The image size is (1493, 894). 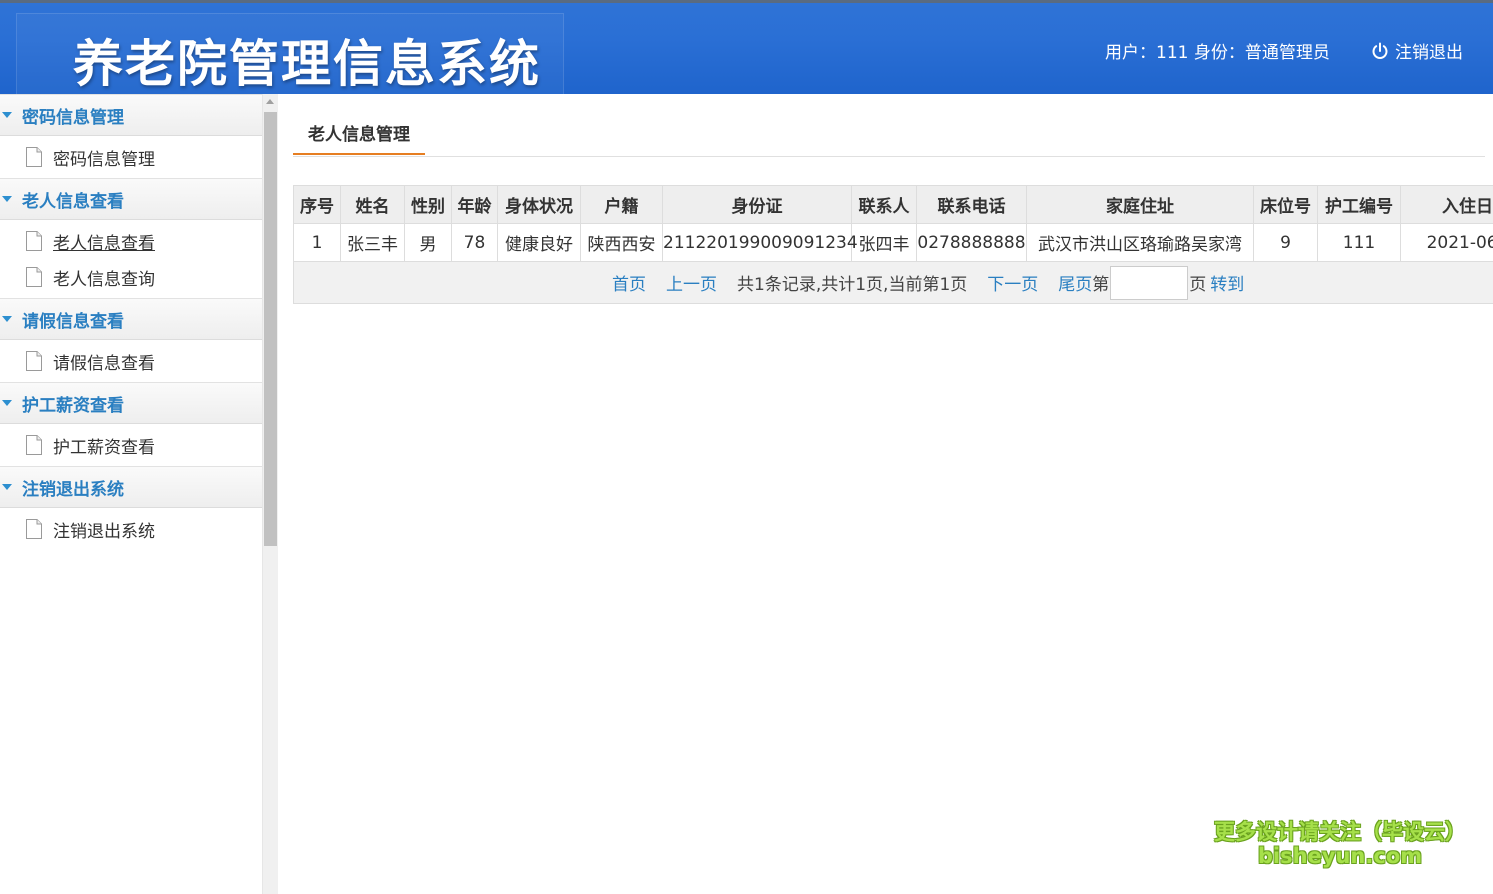 I want to click on col-header-name: 姓名, so click(x=372, y=204).